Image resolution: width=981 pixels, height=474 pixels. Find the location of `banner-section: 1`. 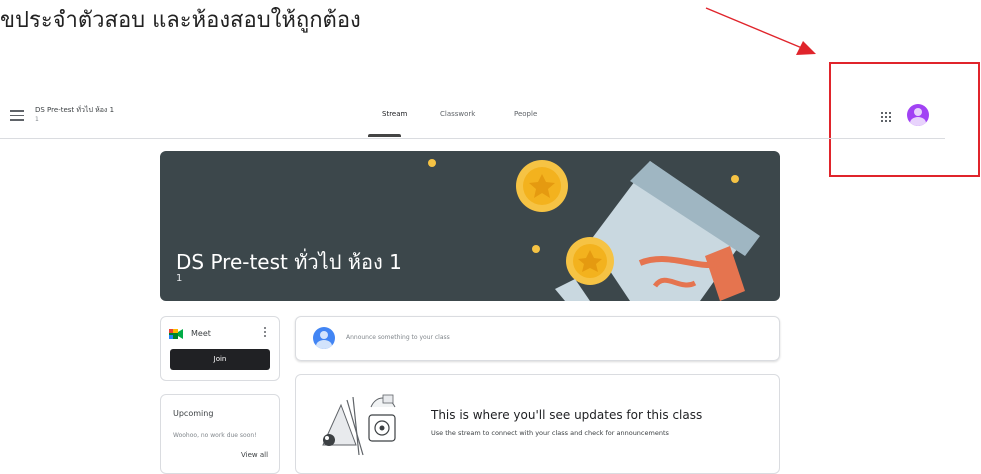

banner-section: 1 is located at coordinates (179, 278).